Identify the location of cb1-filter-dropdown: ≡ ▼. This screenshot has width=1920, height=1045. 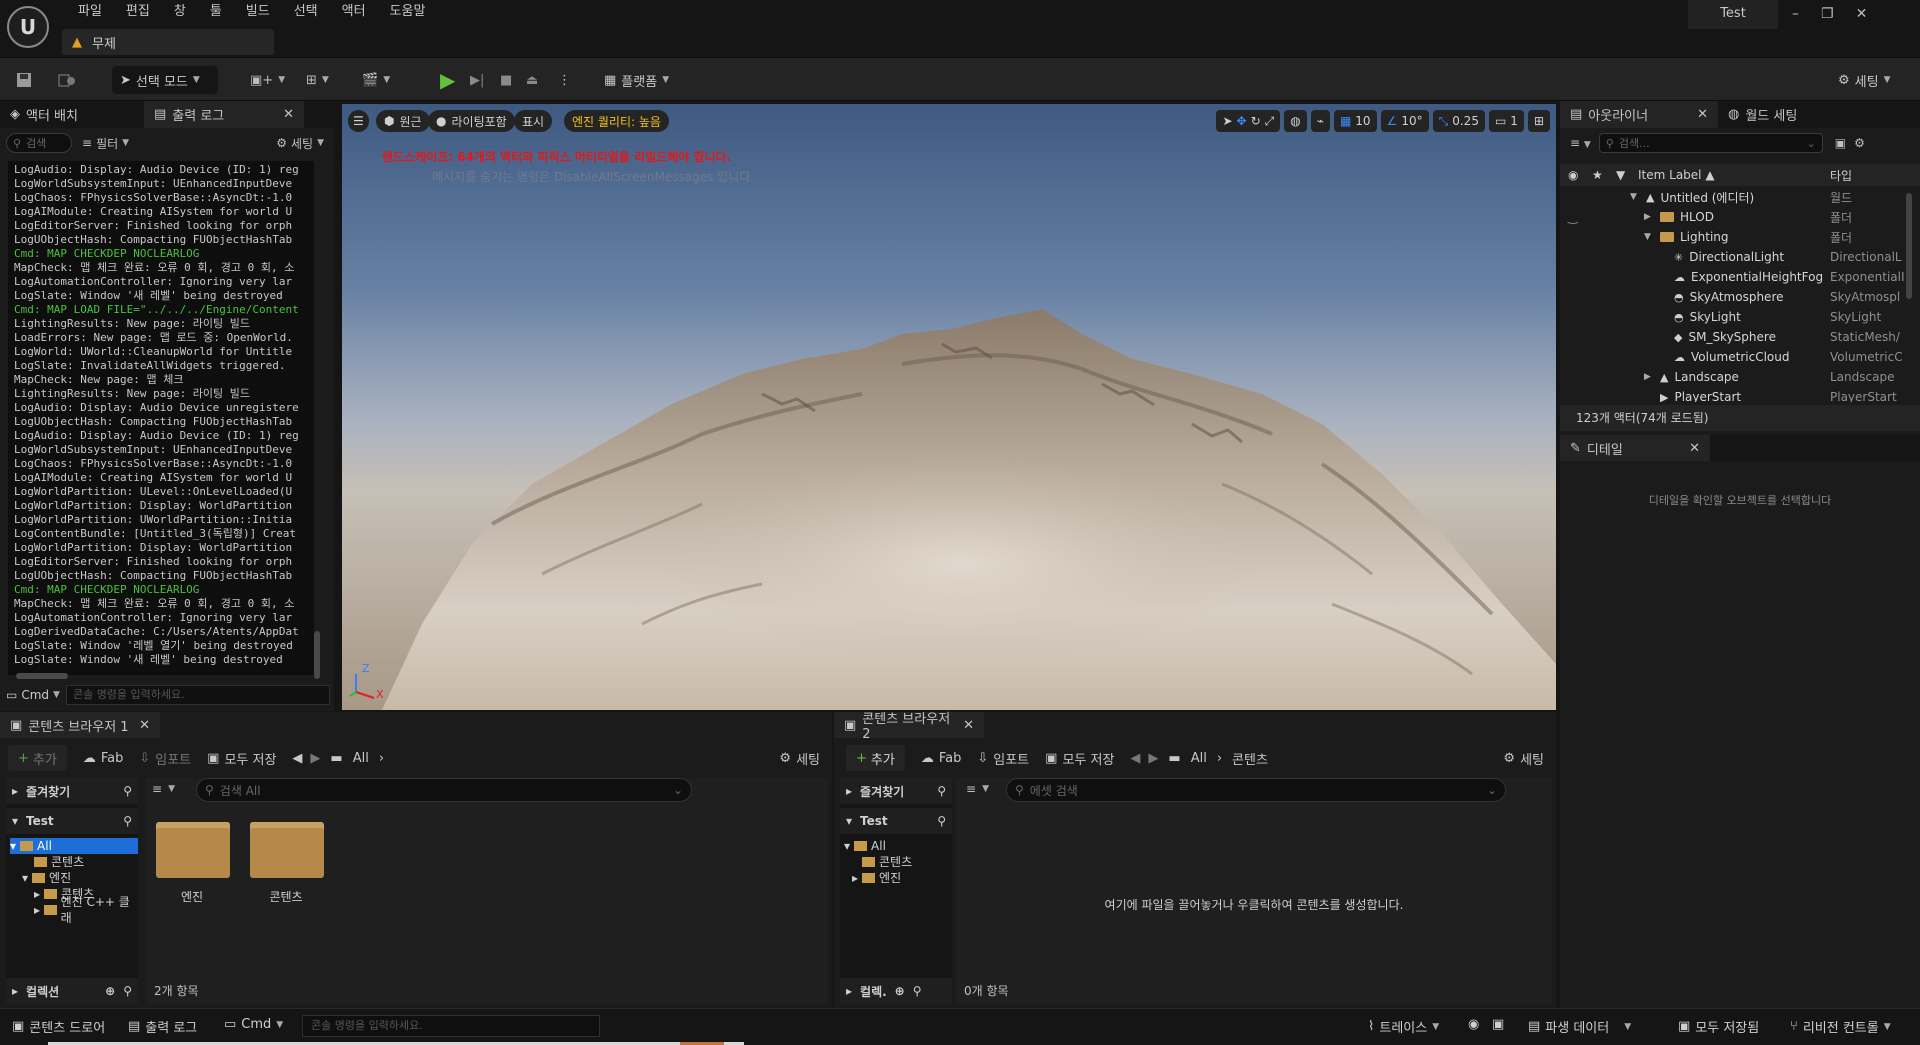
(163, 789).